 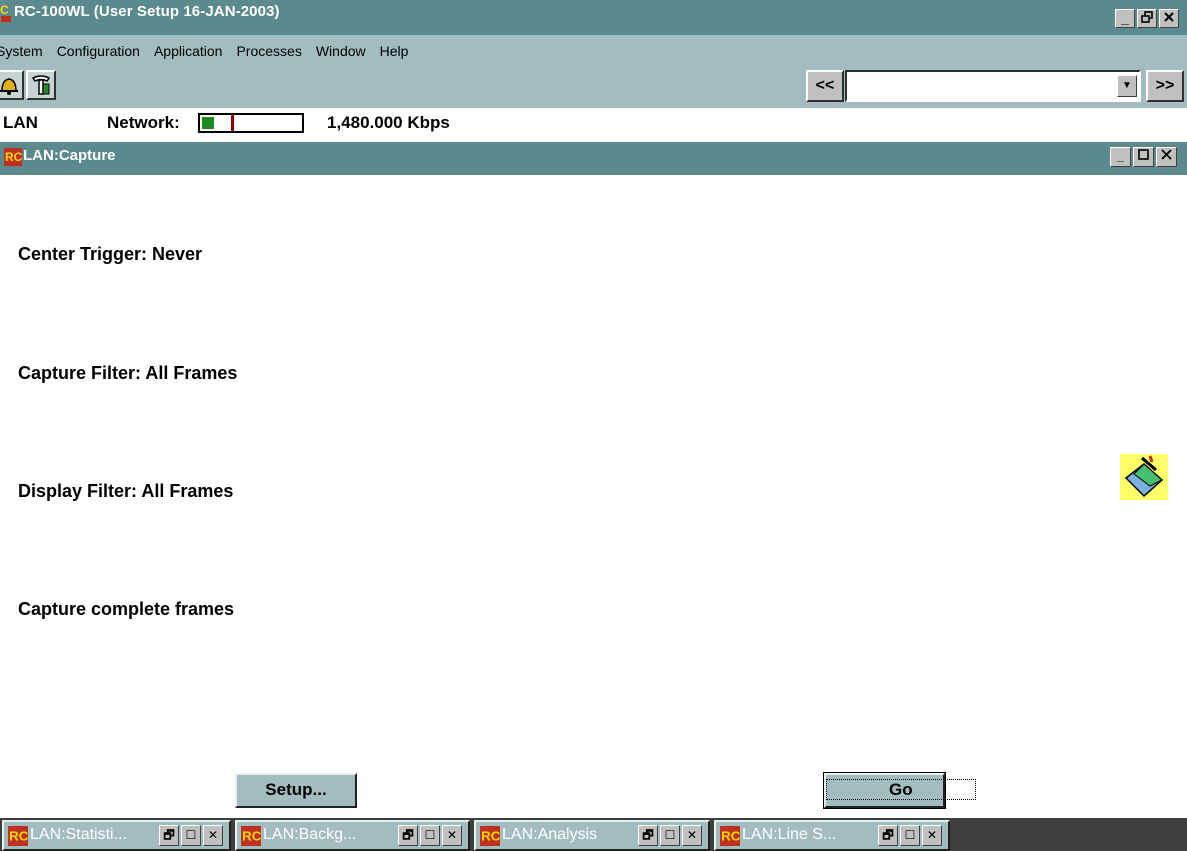 I want to click on clipboard-paste-icon, so click(x=1144, y=477).